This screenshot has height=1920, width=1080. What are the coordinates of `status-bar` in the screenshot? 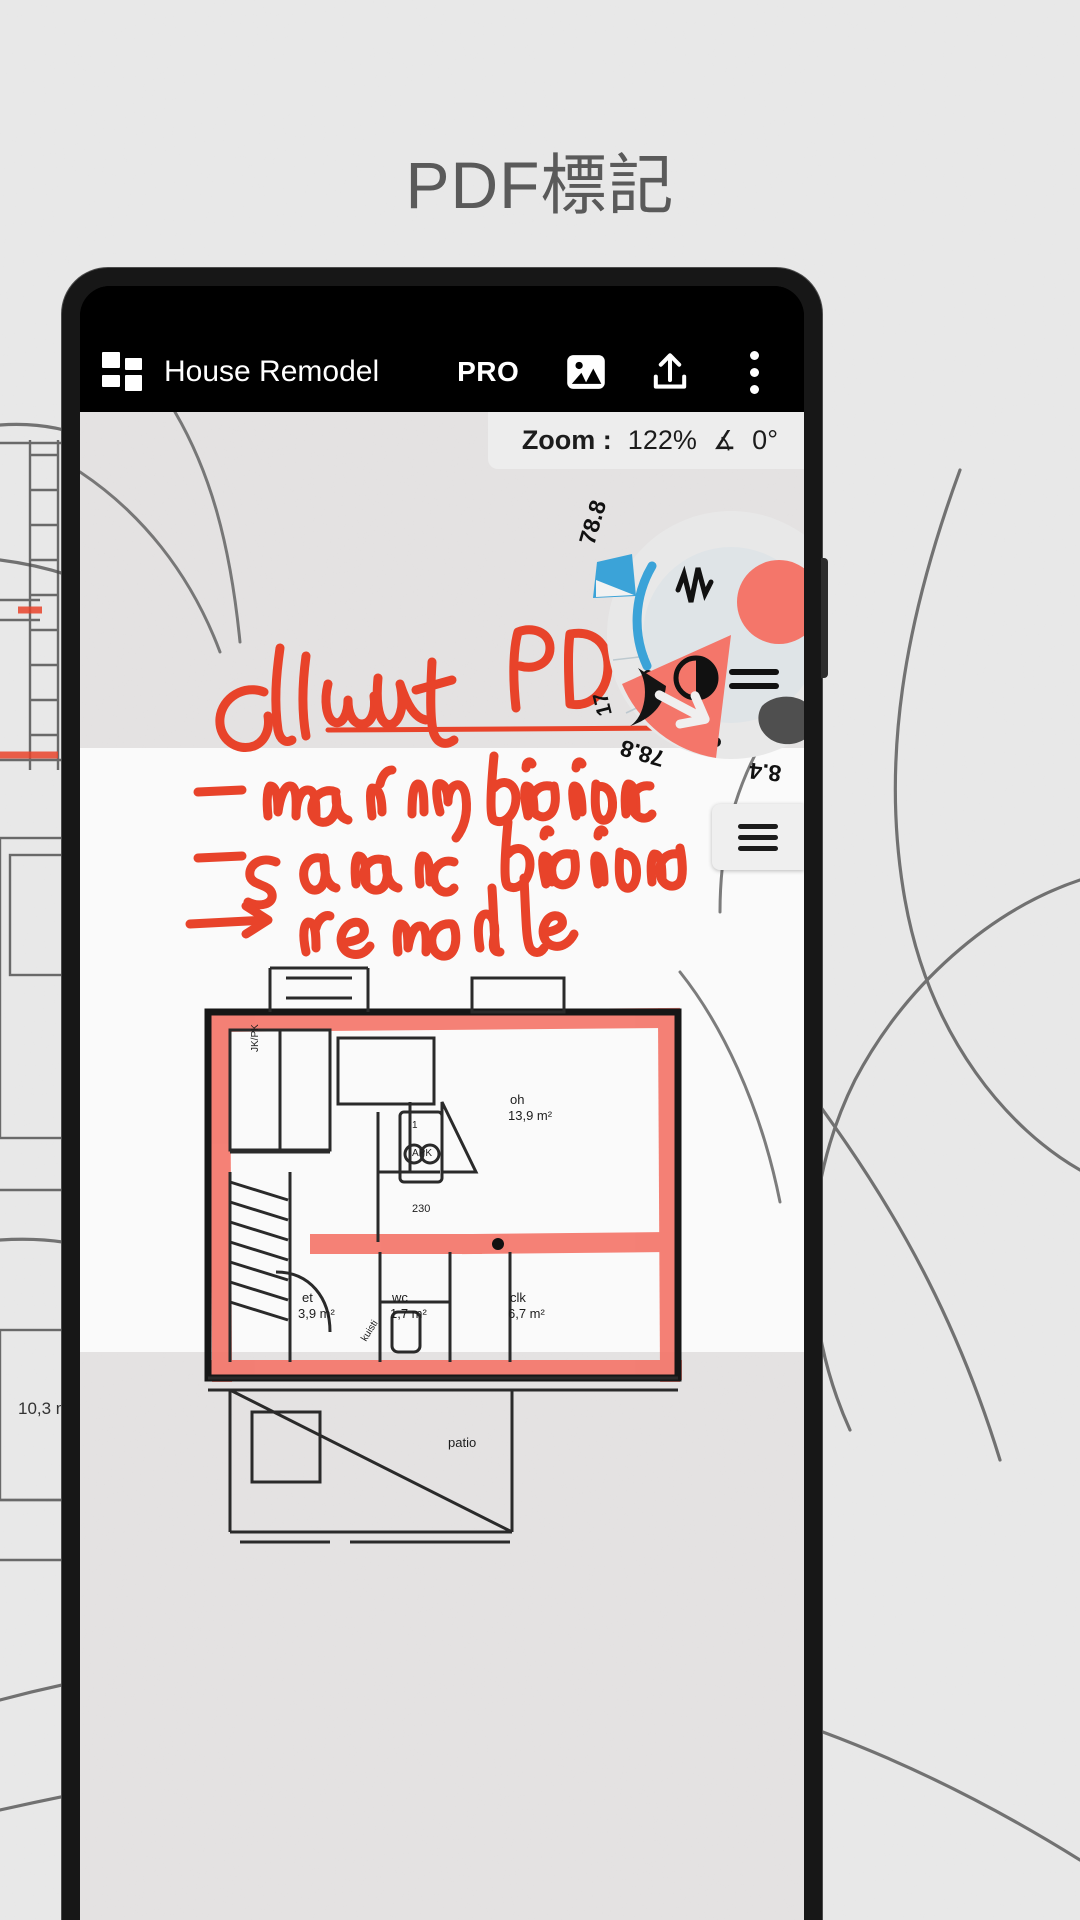 It's located at (442, 309).